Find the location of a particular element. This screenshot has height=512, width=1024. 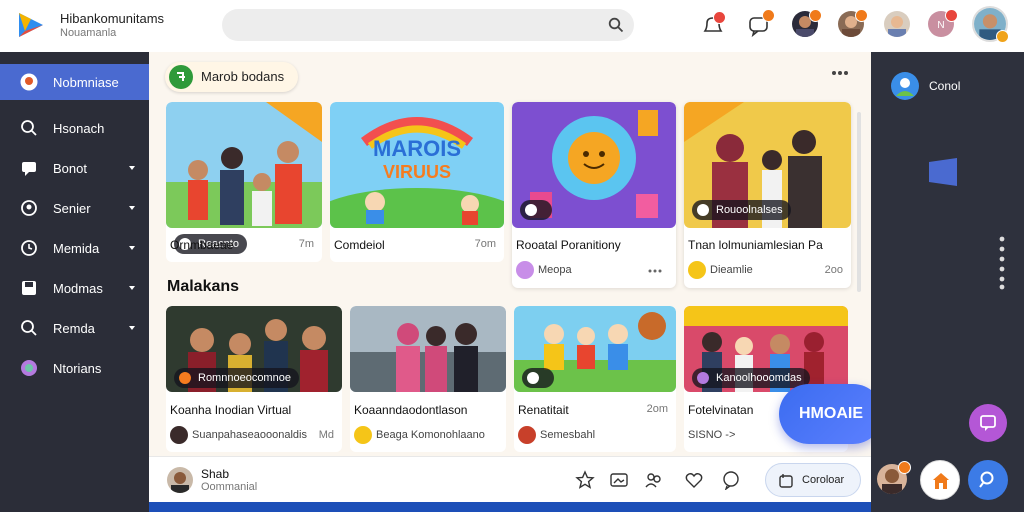

card-tag-label: Rouoolnalses is located at coordinates (749, 210).